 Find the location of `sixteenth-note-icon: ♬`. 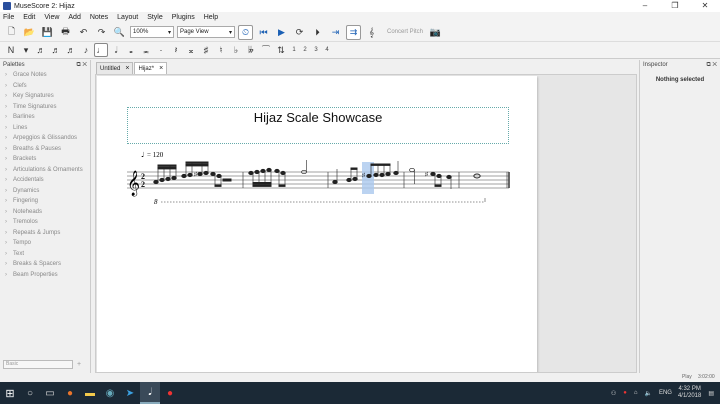

sixteenth-note-icon: ♬ is located at coordinates (71, 50).